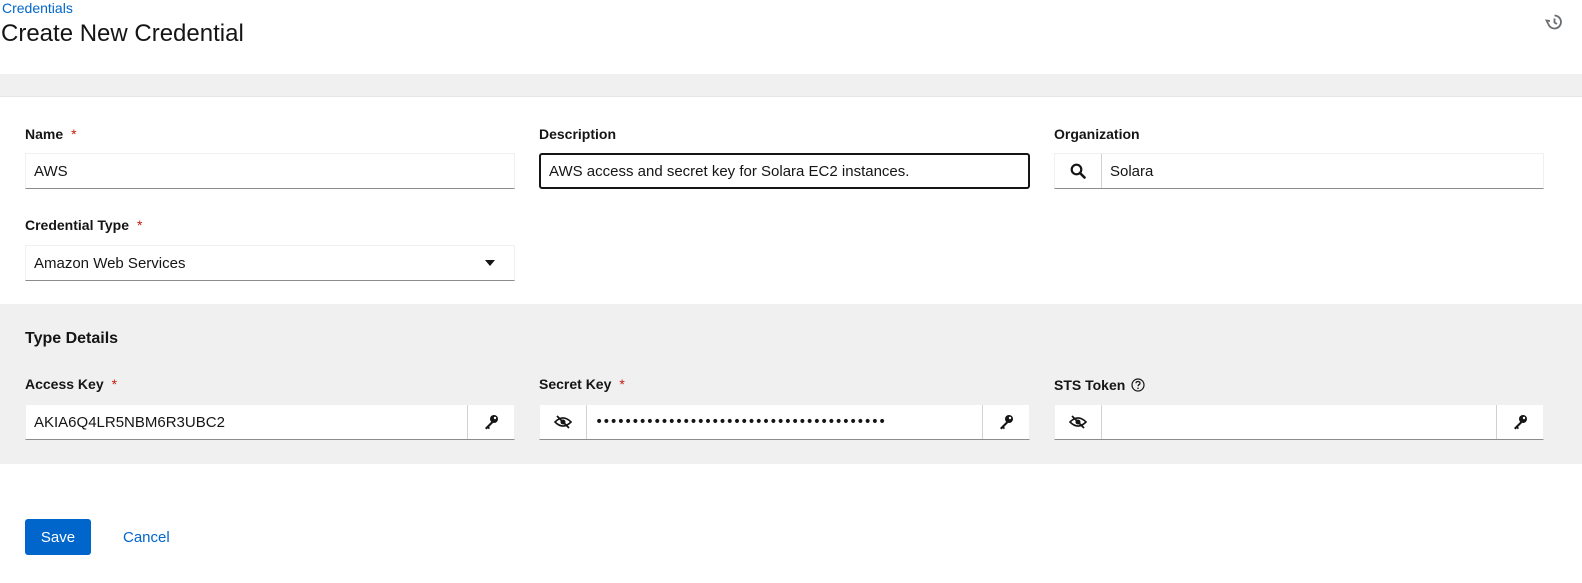 Image resolution: width=1582 pixels, height=583 pixels. What do you see at coordinates (575, 384) in the screenshot?
I see `secret-key-label-text: Secret Key` at bounding box center [575, 384].